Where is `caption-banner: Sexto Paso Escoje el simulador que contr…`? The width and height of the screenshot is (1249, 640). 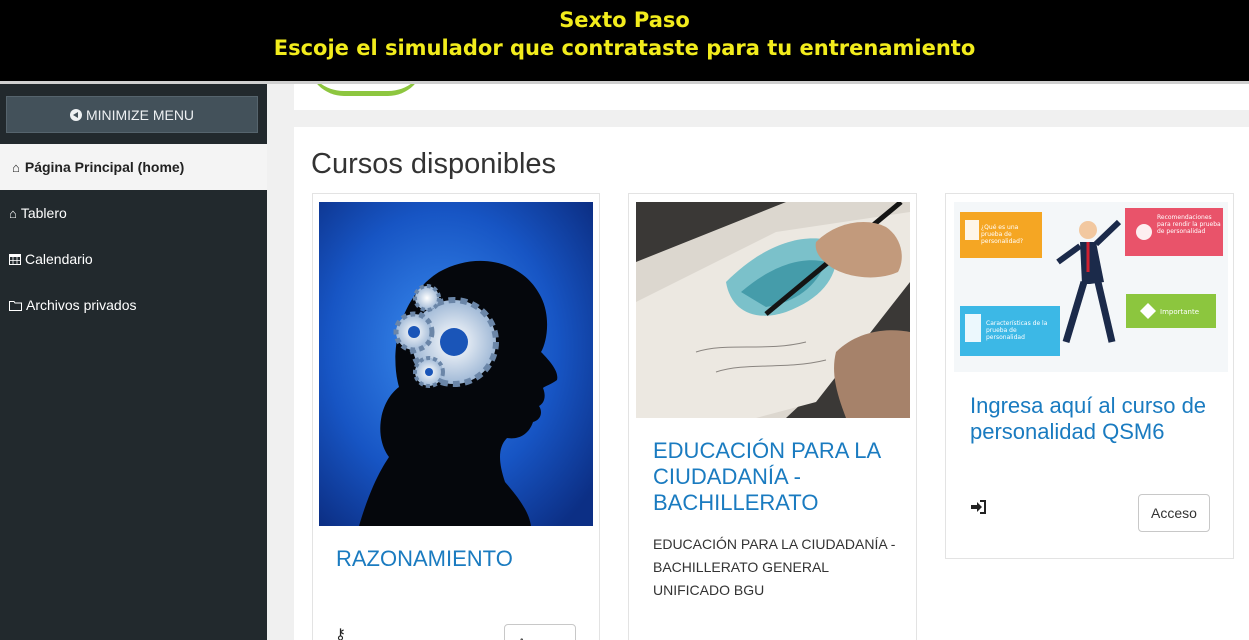
caption-banner: Sexto Paso Escoje el simulador que contr… is located at coordinates (624, 40).